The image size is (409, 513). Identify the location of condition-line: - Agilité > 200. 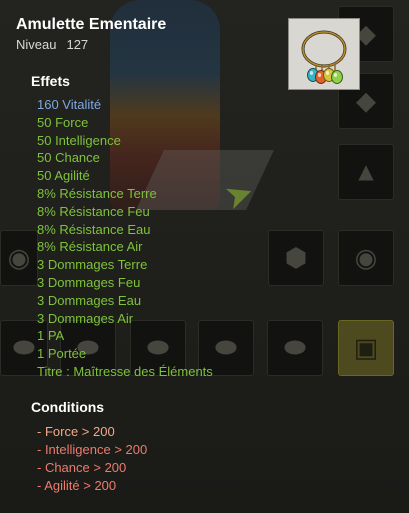
(77, 485).